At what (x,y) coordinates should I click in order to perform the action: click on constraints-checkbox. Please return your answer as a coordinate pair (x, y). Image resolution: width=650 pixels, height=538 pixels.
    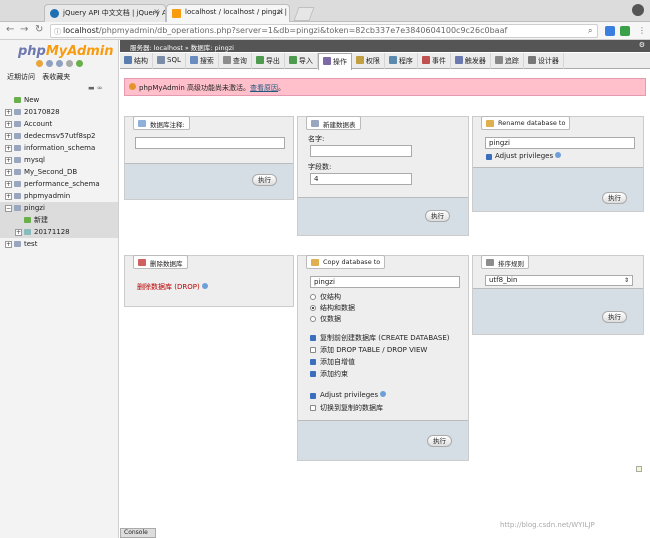
    Looking at the image, I should click on (313, 374).